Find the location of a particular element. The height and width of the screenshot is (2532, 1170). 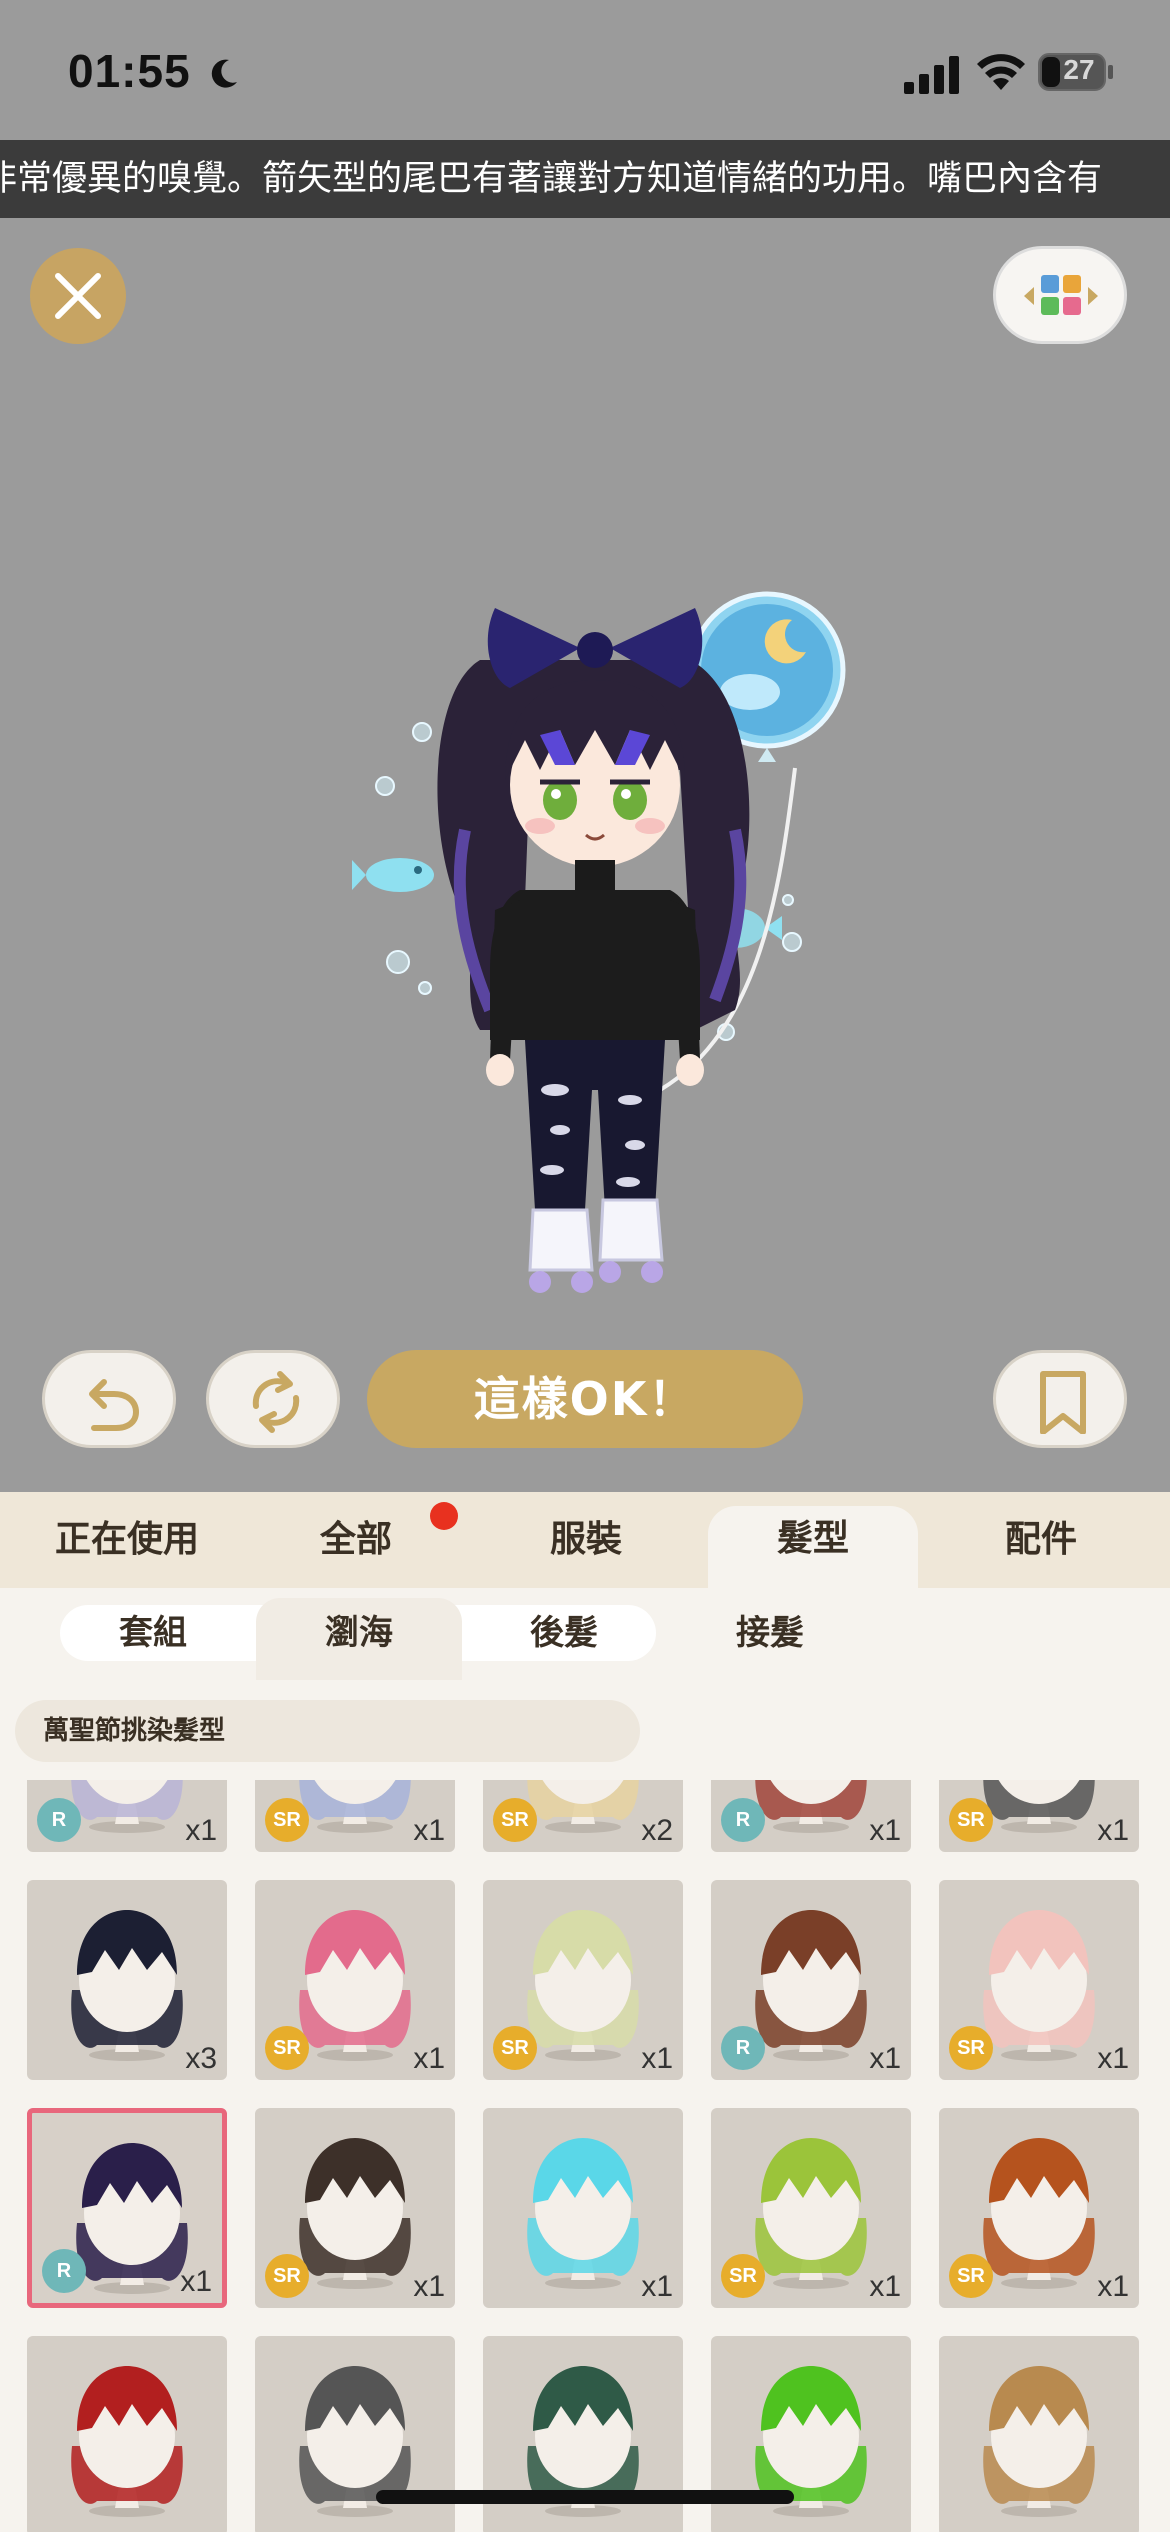

undo-button is located at coordinates (109, 1399).